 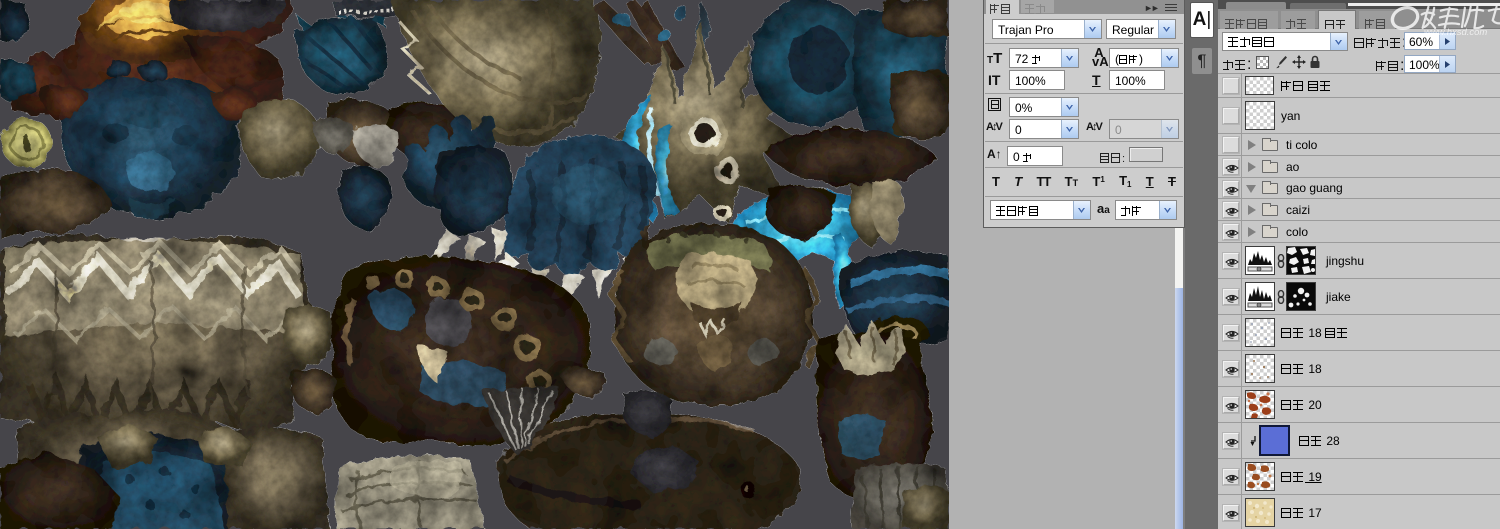 What do you see at coordinates (1455, 31) in the screenshot?
I see `svg-text: www.hxsd.com` at bounding box center [1455, 31].